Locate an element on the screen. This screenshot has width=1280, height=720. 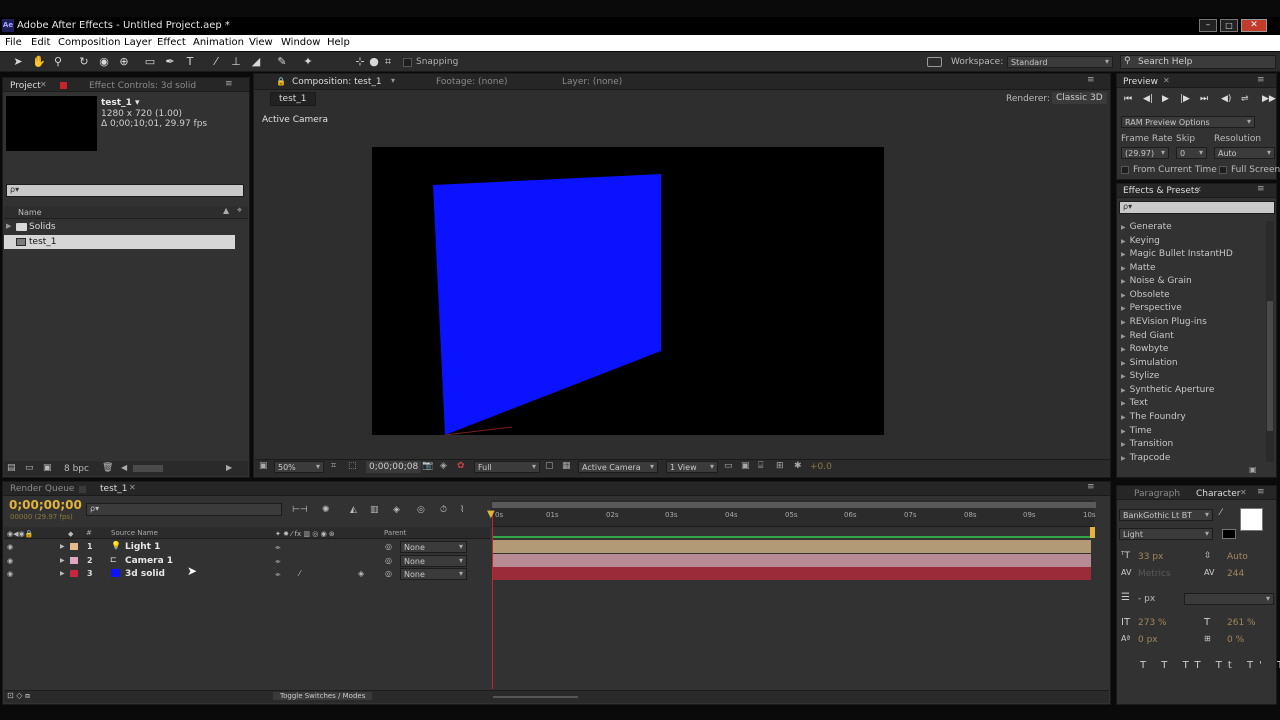
3d-layer-switch-icon: ◈ is located at coordinates (361, 574).